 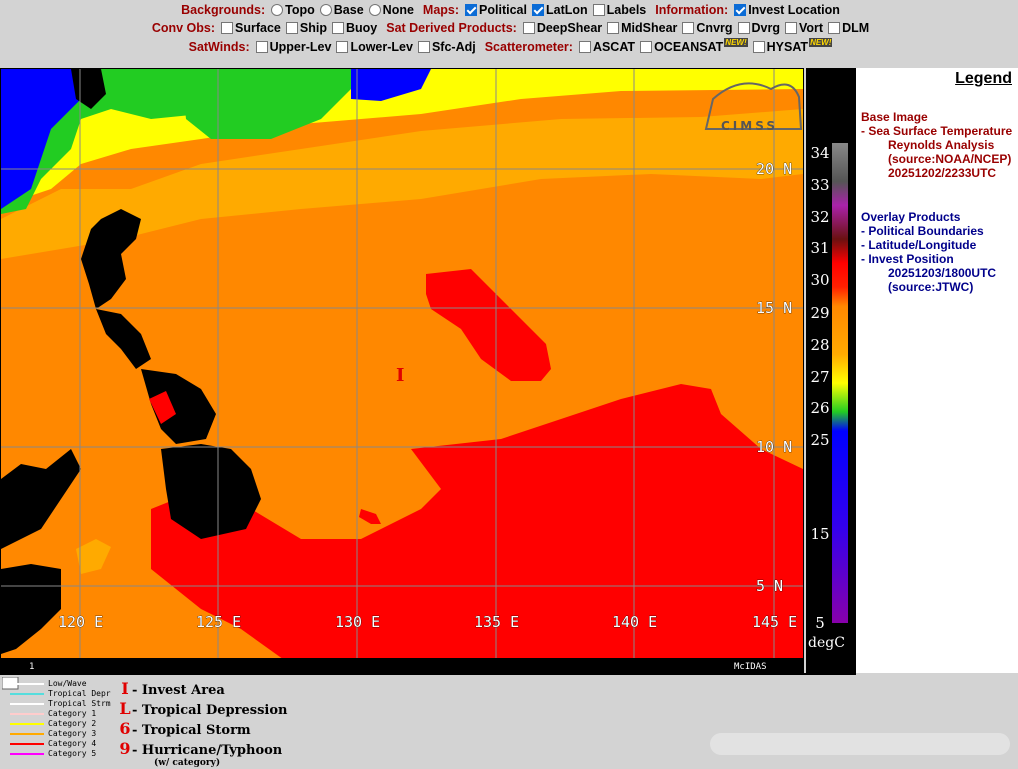 What do you see at coordinates (634, 622) in the screenshot?
I see `longitude-label: 140 E` at bounding box center [634, 622].